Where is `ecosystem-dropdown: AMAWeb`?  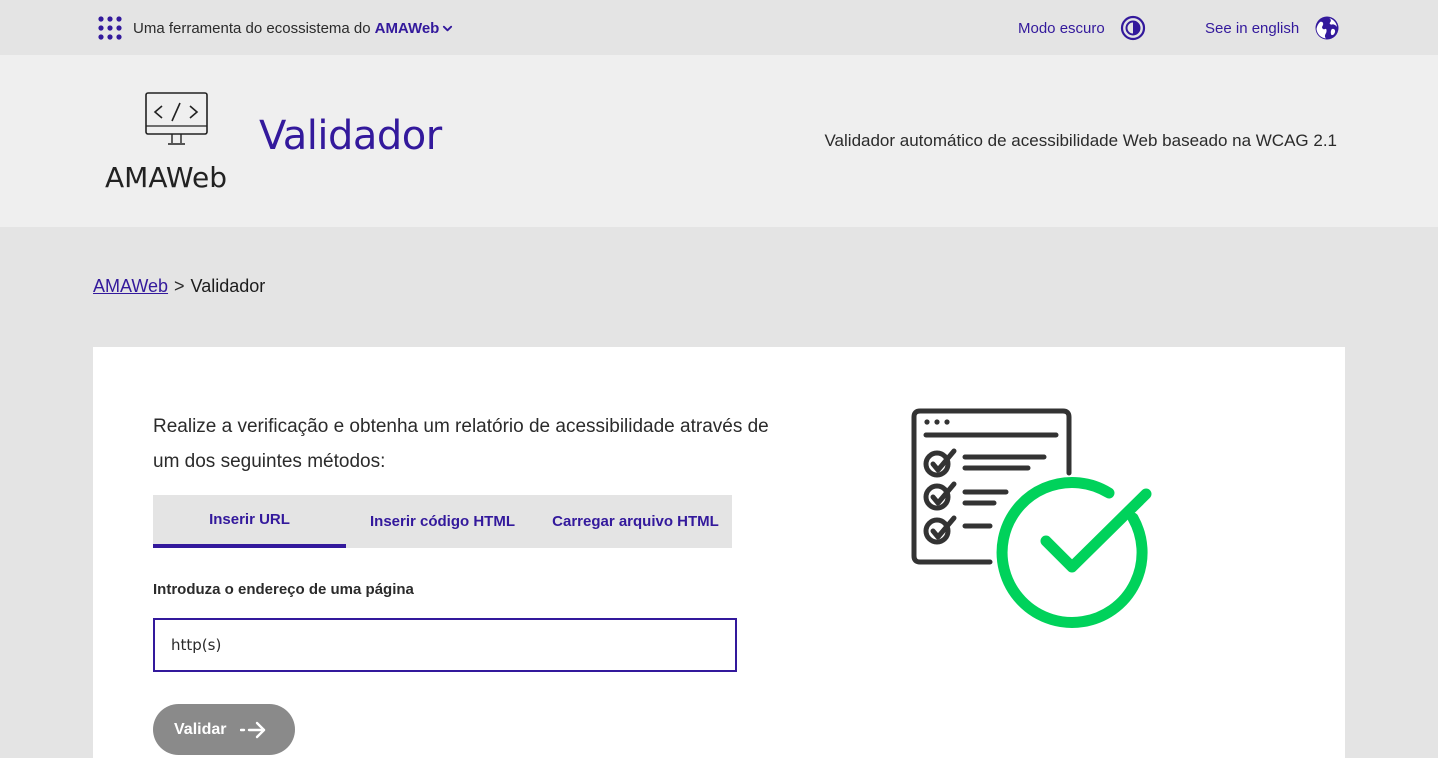 ecosystem-dropdown: AMAWeb is located at coordinates (414, 28).